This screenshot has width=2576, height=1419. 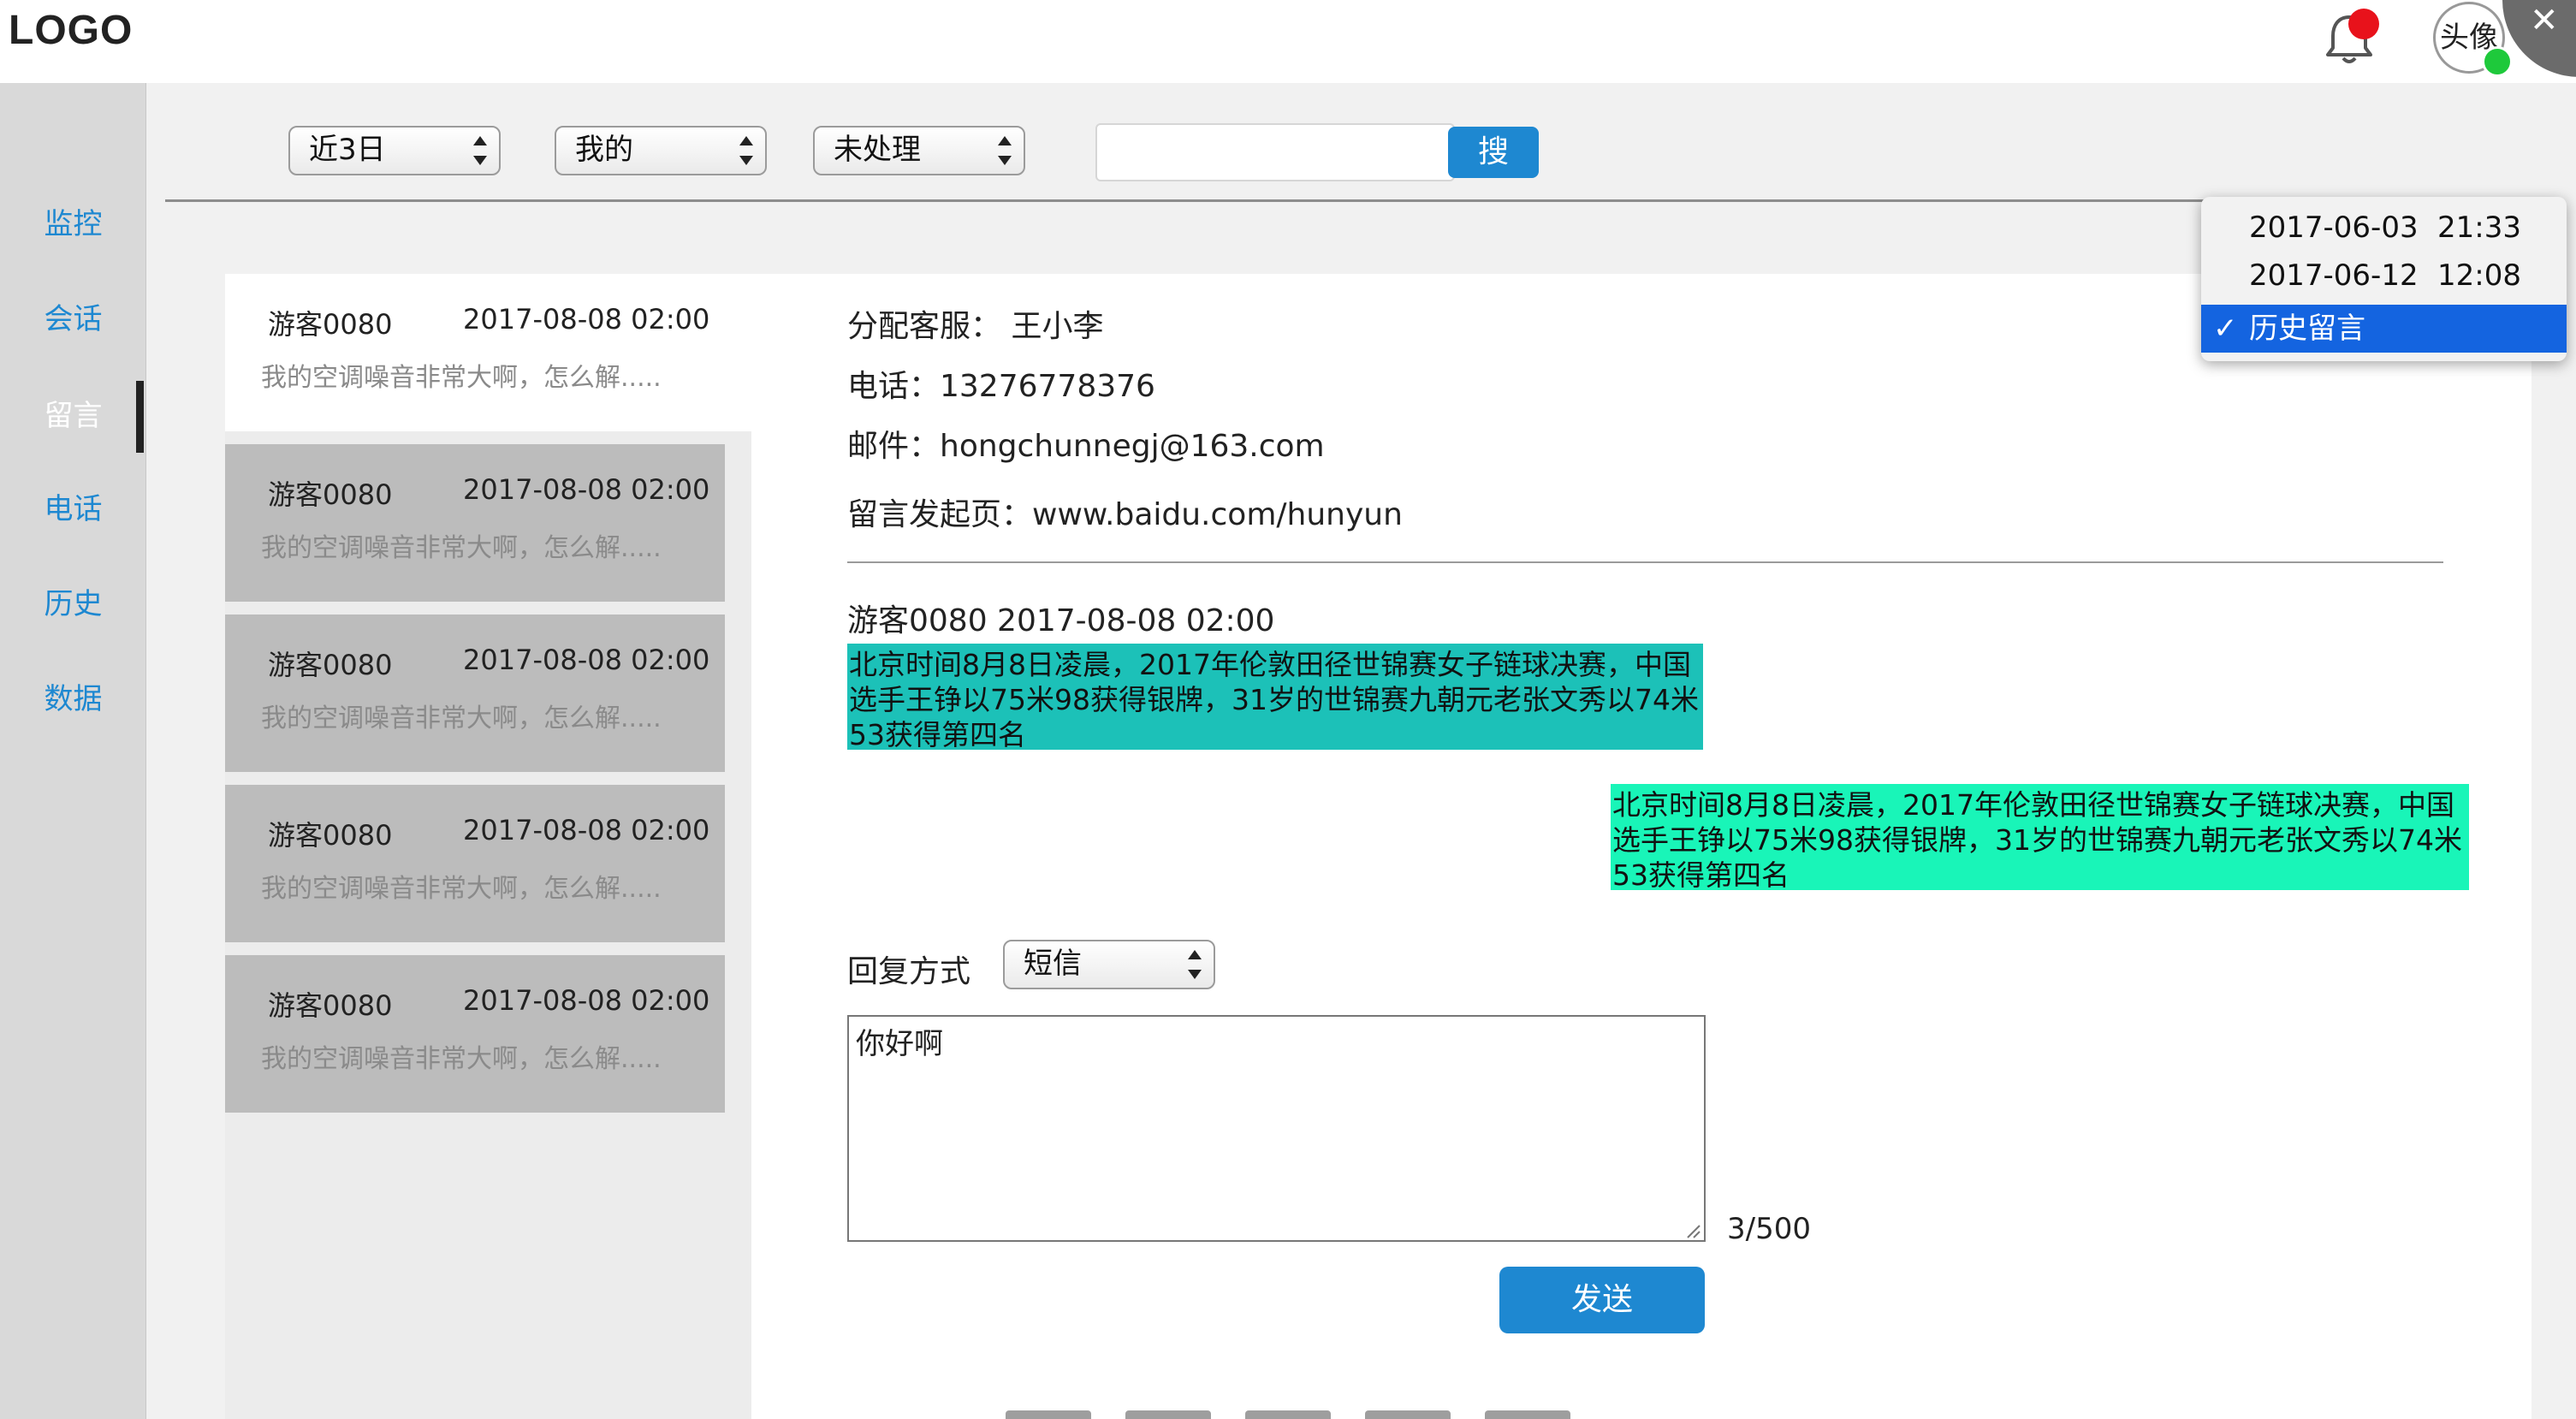 I want to click on scope-select-value: 我的, so click(x=604, y=150).